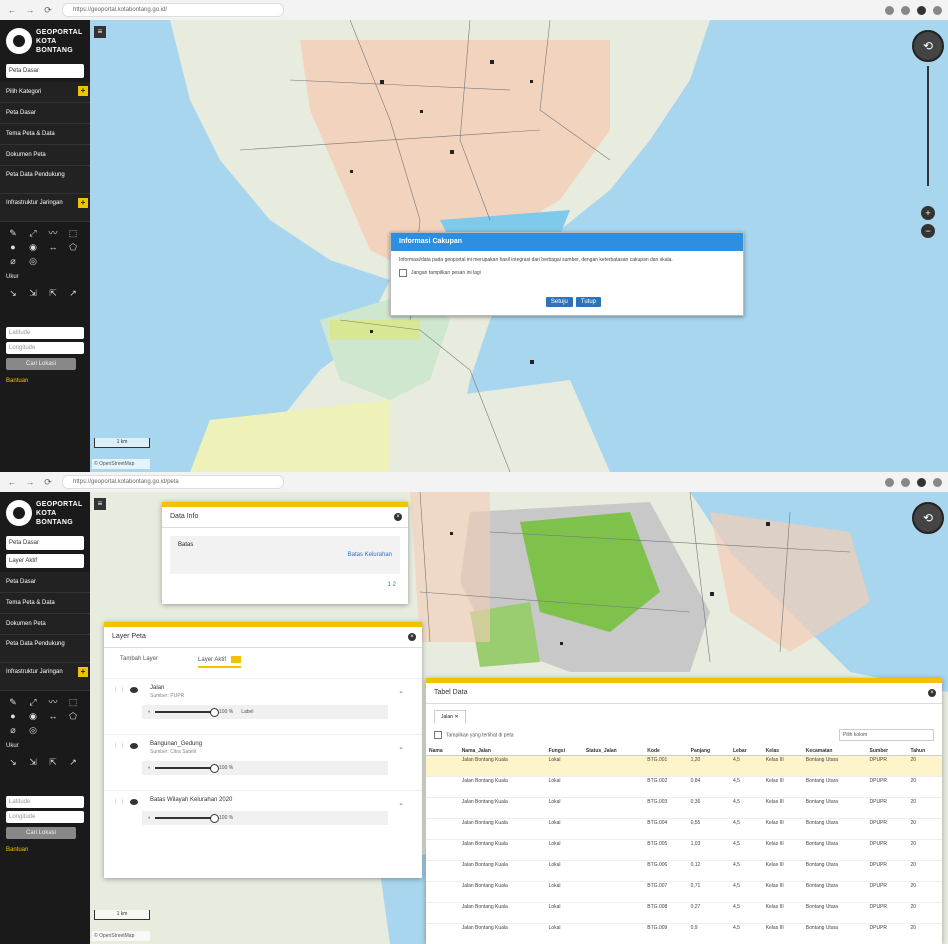  Describe the element at coordinates (450, 716) in the screenshot. I see `tab-jalan: Jalan ✕` at that location.